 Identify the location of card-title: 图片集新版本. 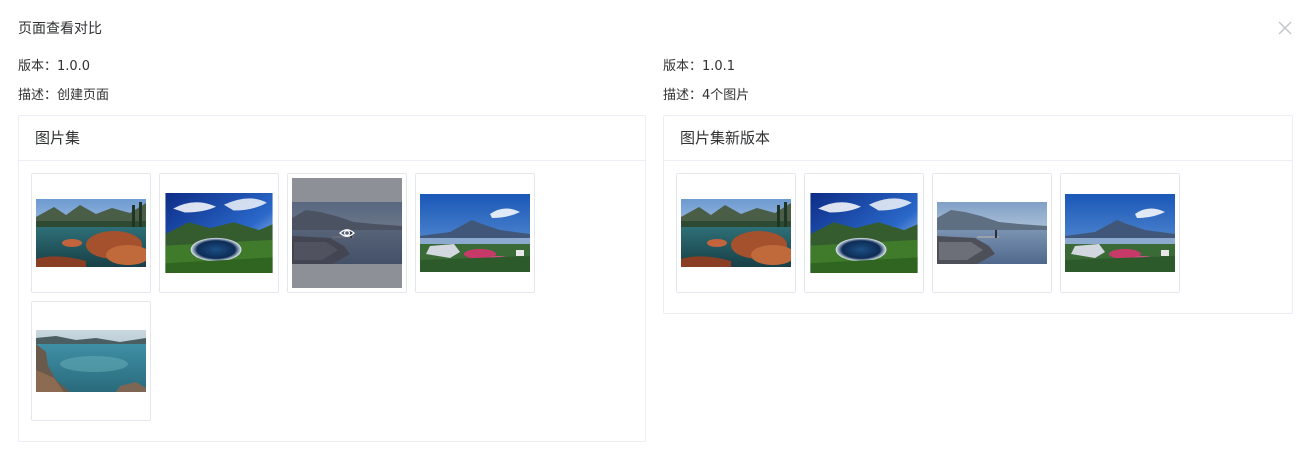
(978, 138).